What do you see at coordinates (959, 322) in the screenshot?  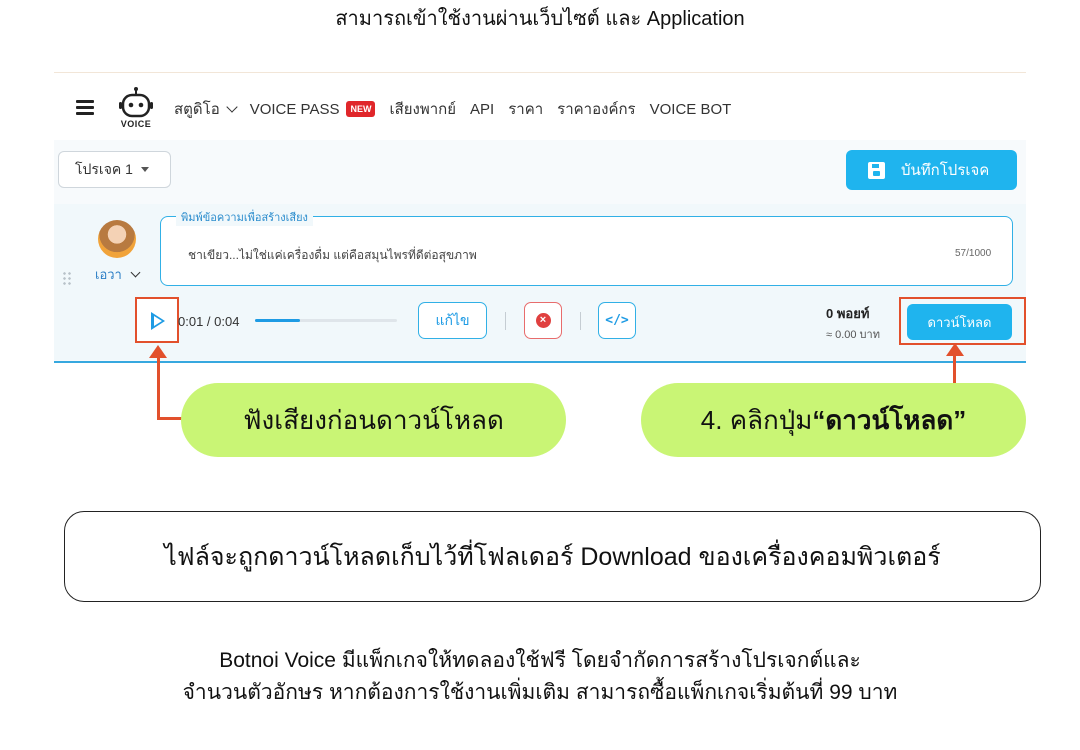 I see `download-button: ดาวน์โหลด` at bounding box center [959, 322].